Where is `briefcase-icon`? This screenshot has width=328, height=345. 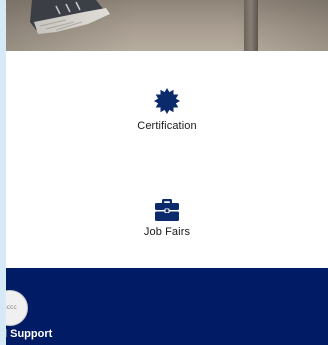 briefcase-icon is located at coordinates (167, 210).